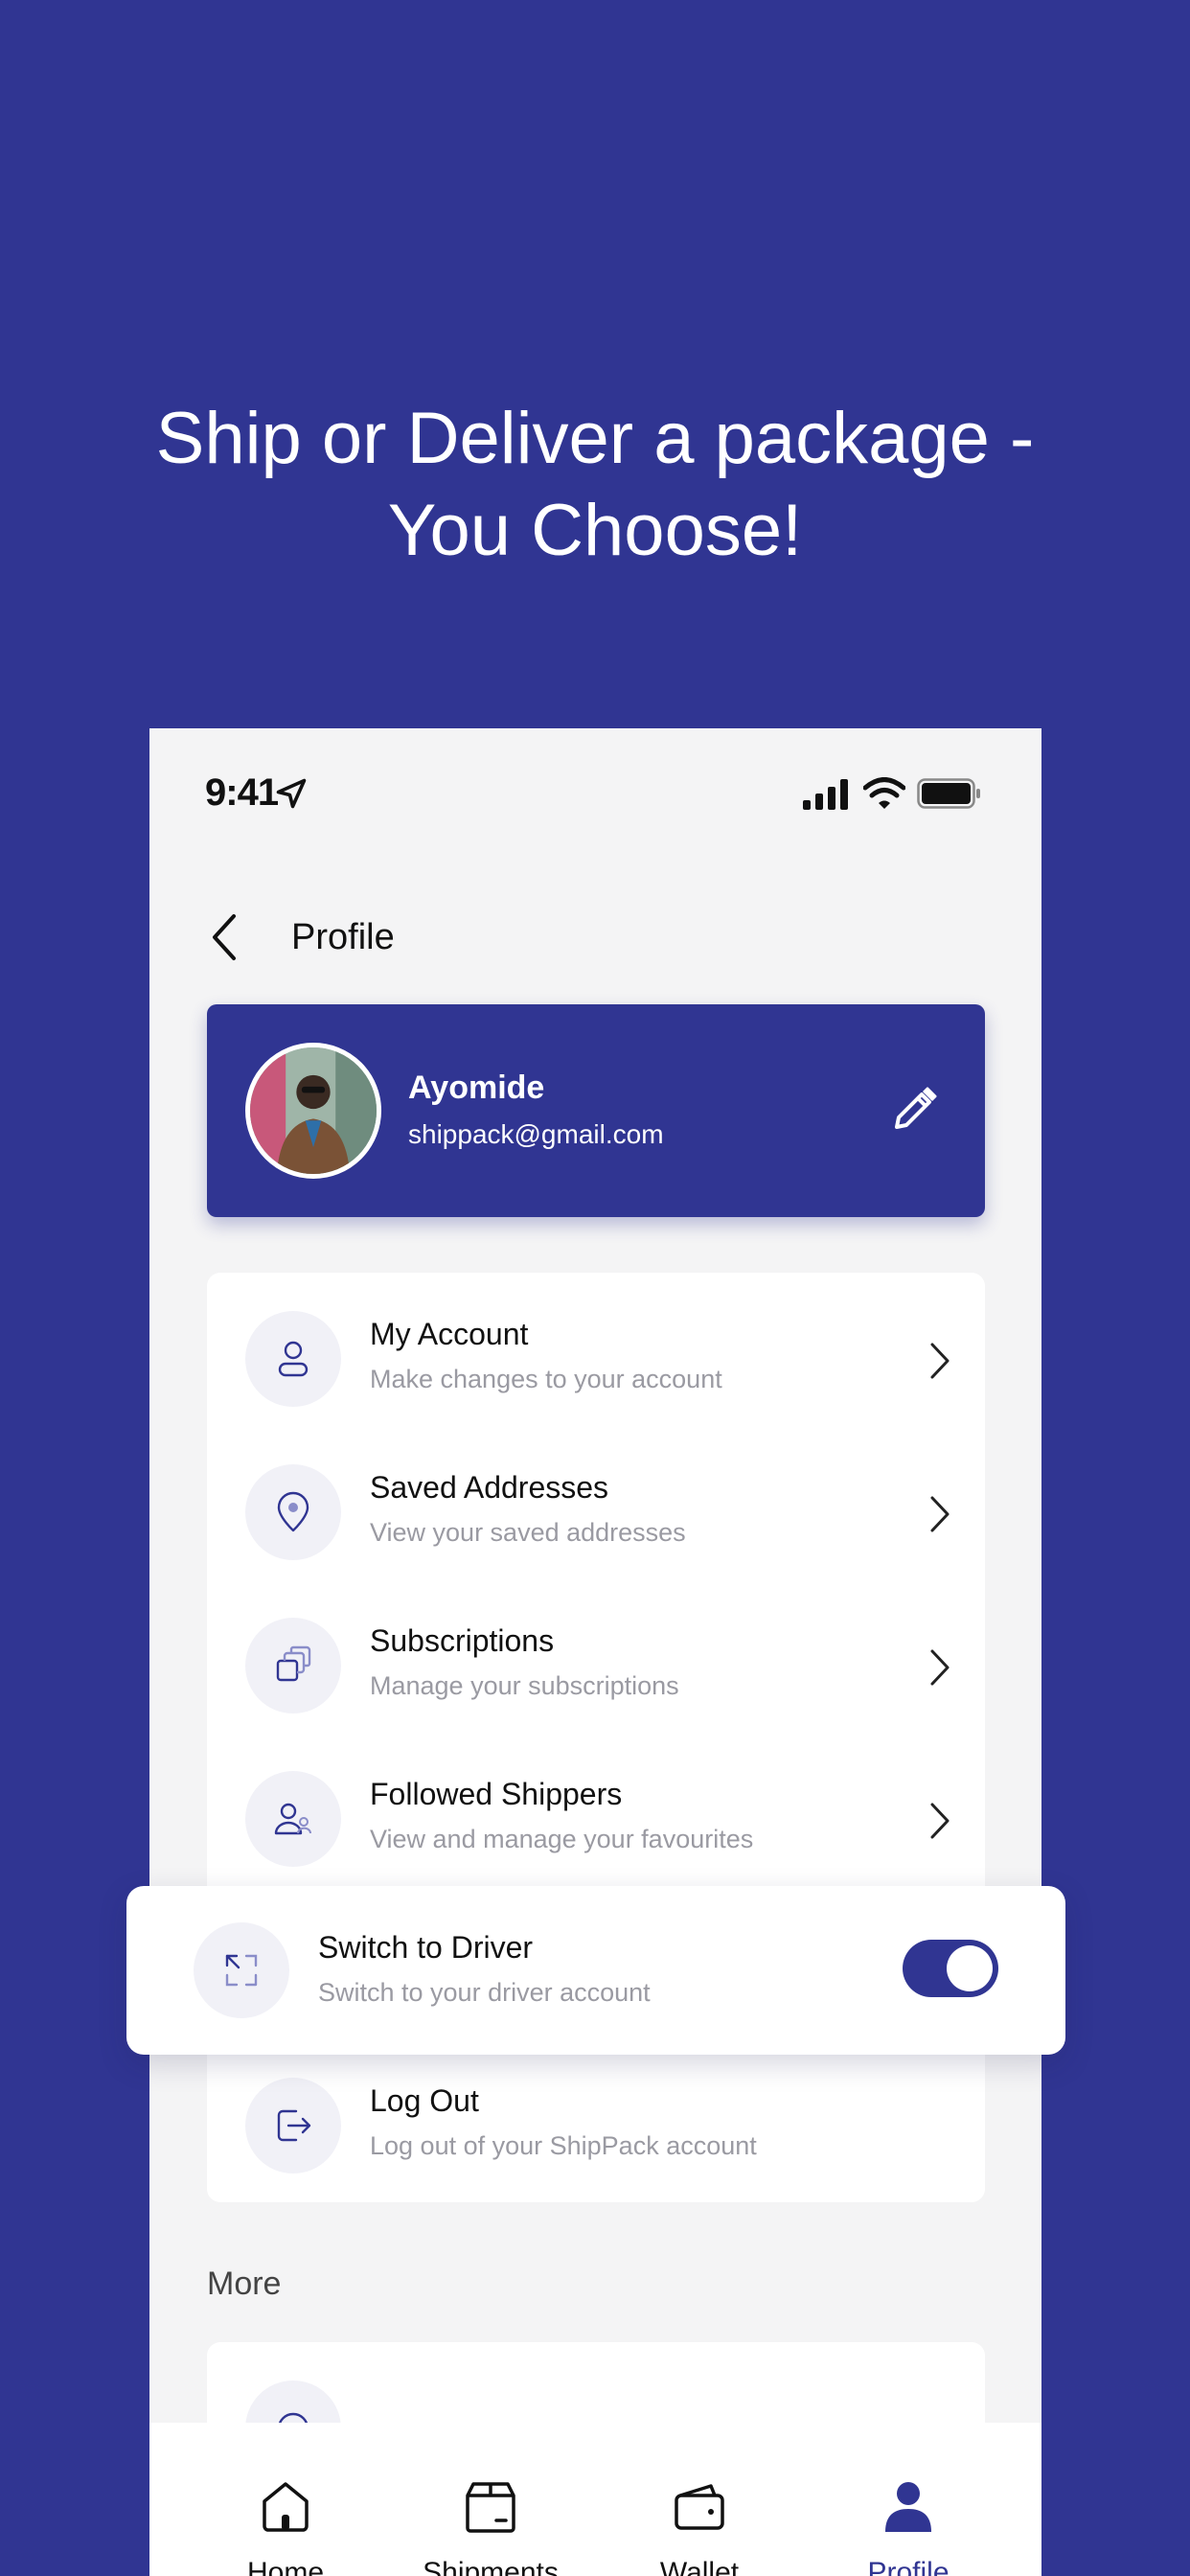  I want to click on stacked-cards-icon, so click(294, 1663).